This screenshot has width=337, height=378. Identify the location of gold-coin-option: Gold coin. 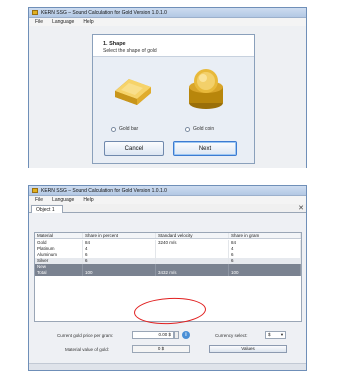
(199, 129).